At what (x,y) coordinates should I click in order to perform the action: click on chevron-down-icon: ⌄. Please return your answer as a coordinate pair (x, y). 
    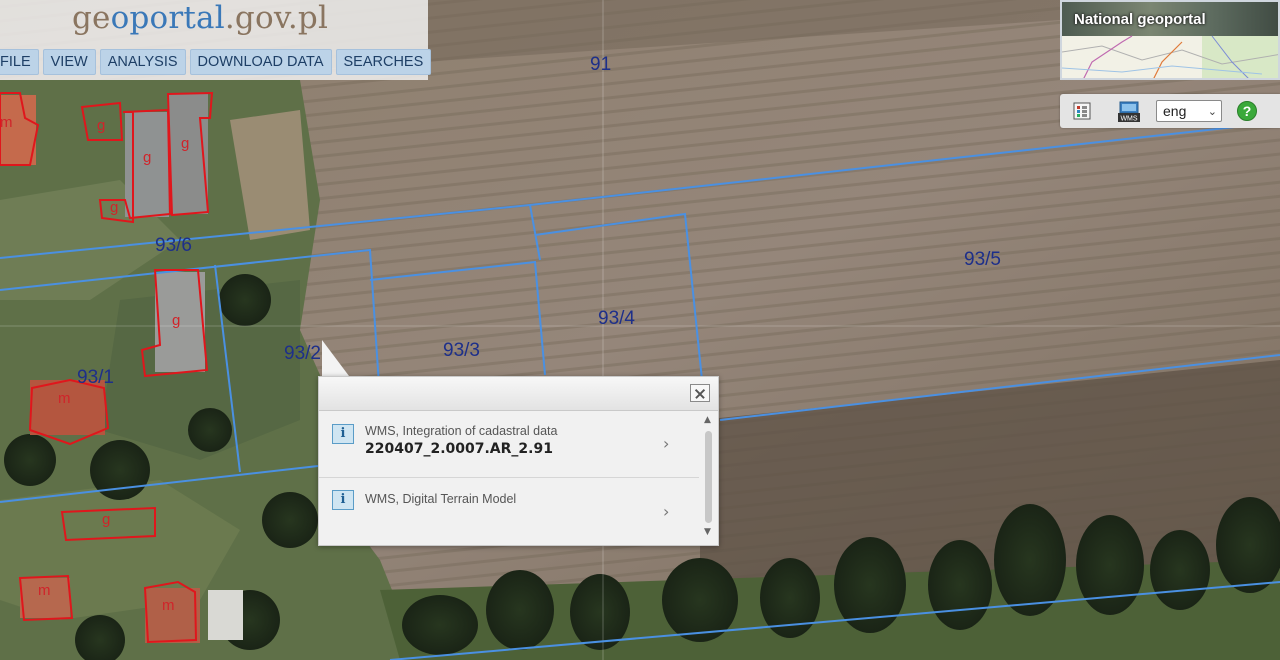
    Looking at the image, I should click on (1212, 112).